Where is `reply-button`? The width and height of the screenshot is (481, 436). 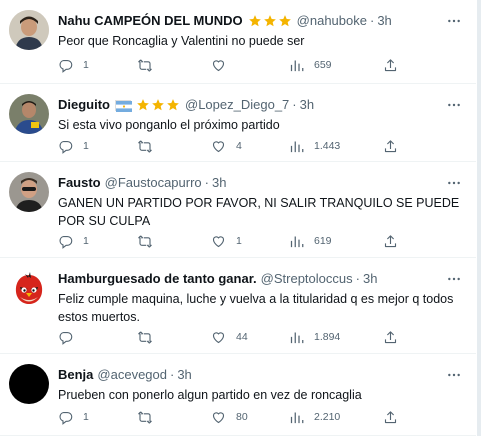
reply-button is located at coordinates (70, 337).